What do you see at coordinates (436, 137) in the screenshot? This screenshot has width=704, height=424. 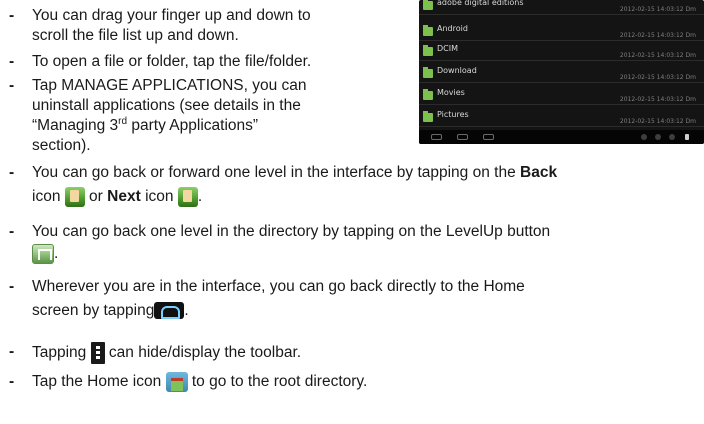 I see `back-nav-icon` at bounding box center [436, 137].